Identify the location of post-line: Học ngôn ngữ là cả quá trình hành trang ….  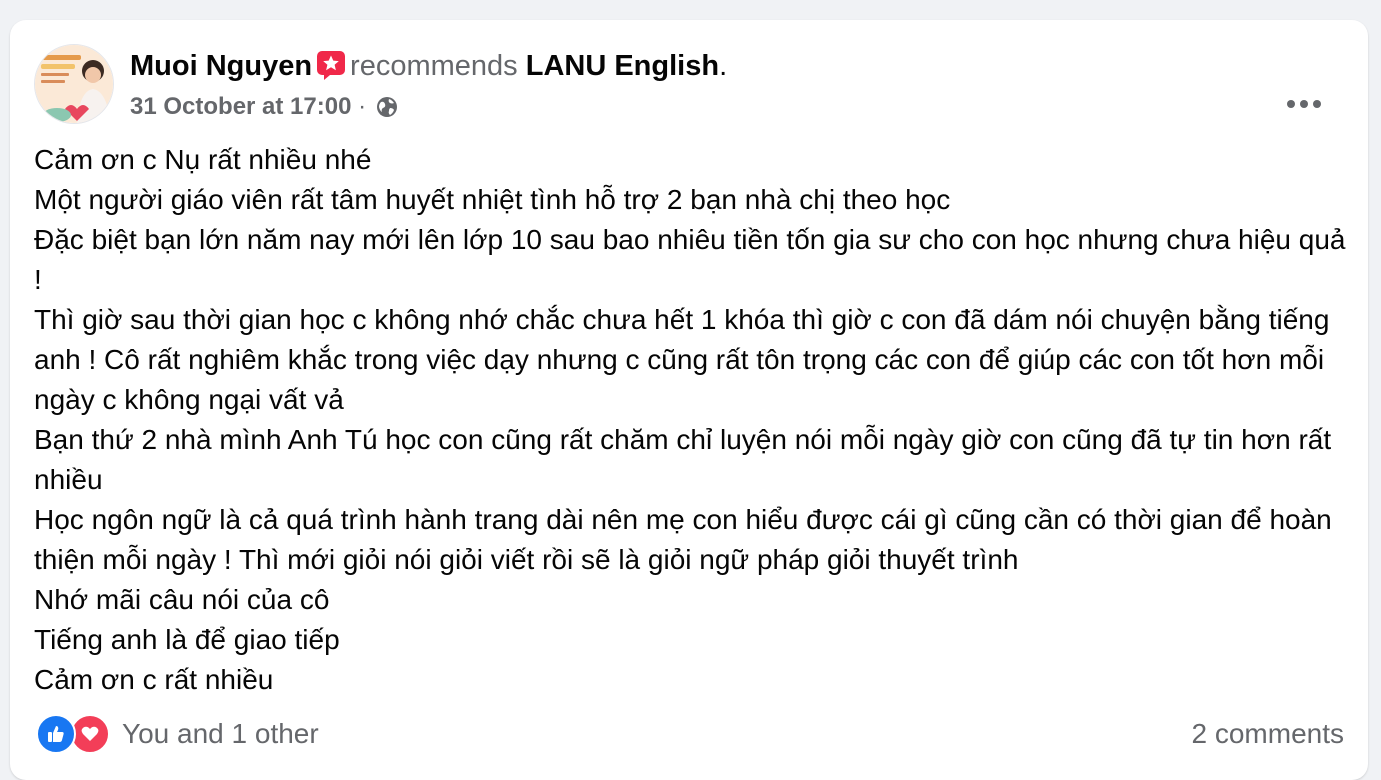
(683, 539).